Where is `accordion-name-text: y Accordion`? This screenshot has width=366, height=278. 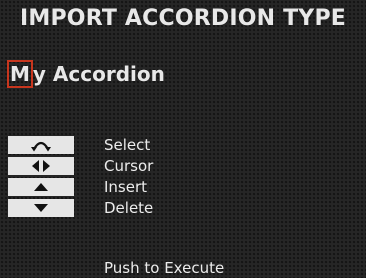
accordion-name-text: y Accordion is located at coordinates (98, 74).